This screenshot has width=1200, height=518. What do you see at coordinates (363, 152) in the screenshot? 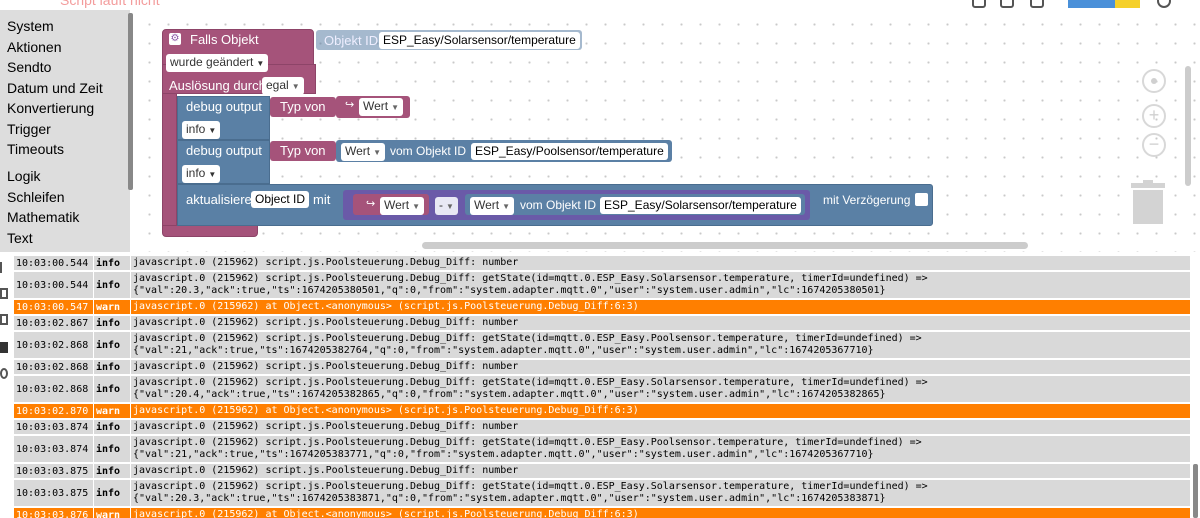
I see `get-state-attr-dropdown-2: Wert ▼` at bounding box center [363, 152].